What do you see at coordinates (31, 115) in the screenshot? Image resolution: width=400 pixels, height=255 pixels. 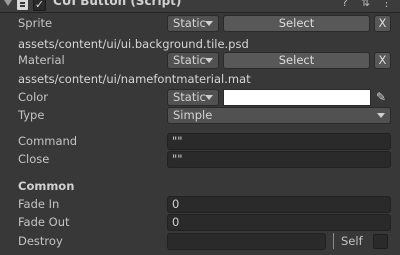 I see `type-label: Type` at bounding box center [31, 115].